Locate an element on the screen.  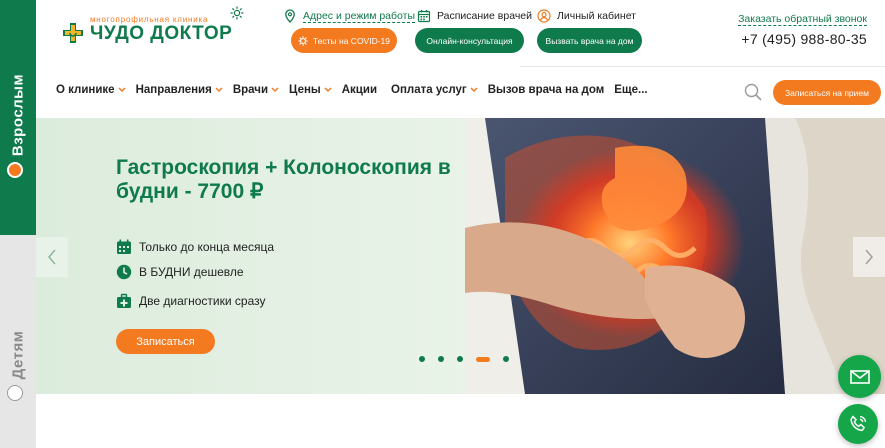
hero-signup-button: Записаться is located at coordinates (165, 341).